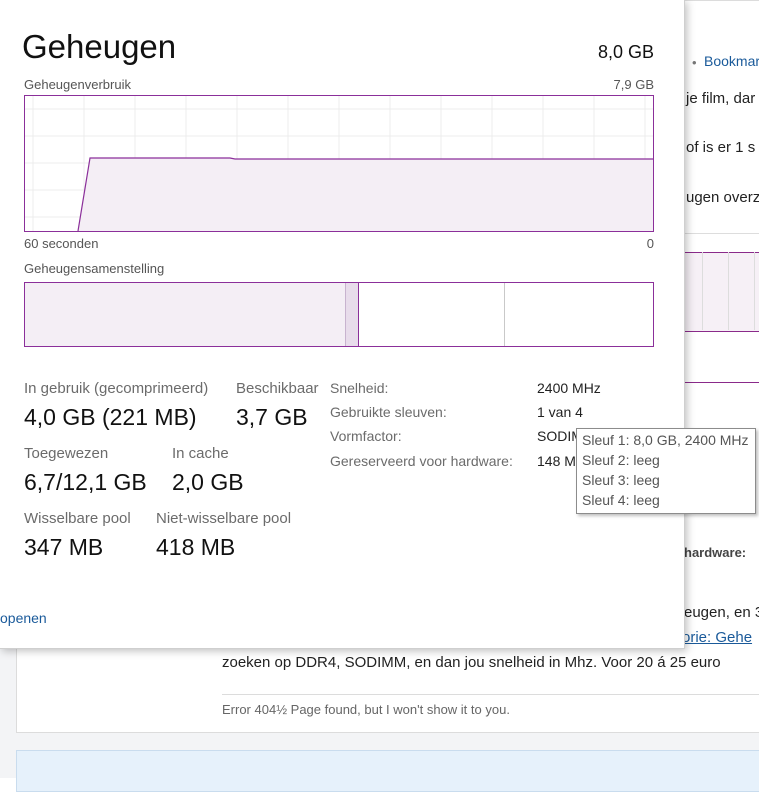 The width and height of the screenshot is (759, 792). Describe the element at coordinates (352, 314) in the screenshot. I see `composition-modified` at that location.